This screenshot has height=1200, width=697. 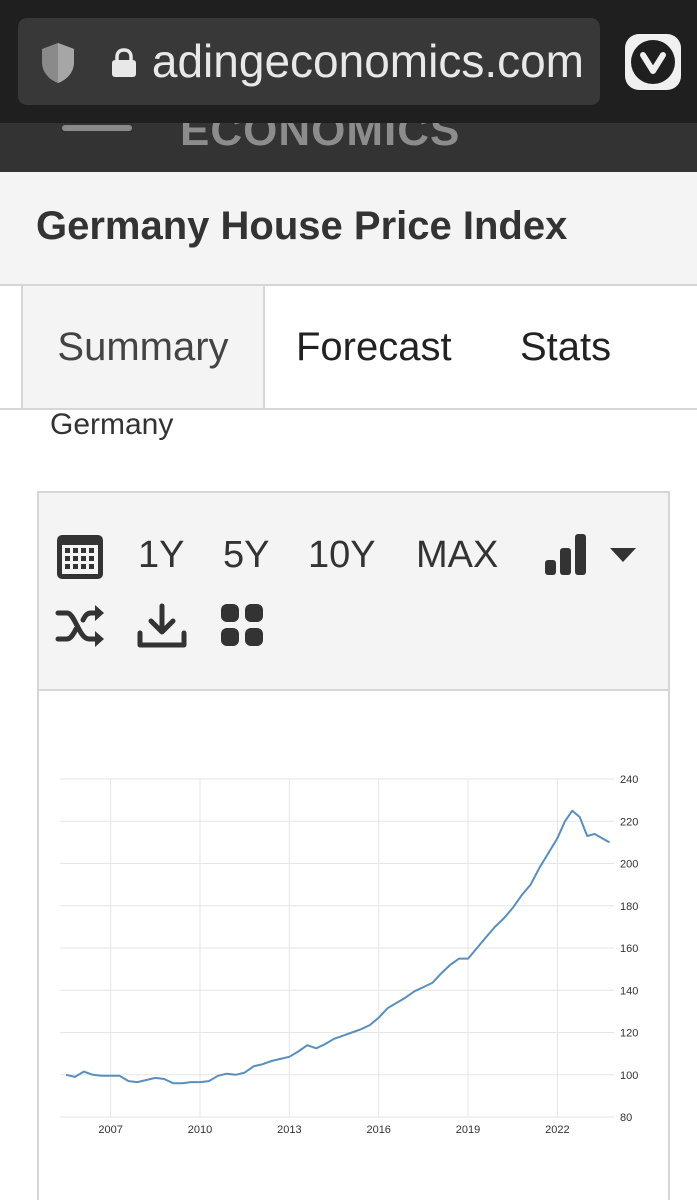 I want to click on y-tick-label: 80, so click(x=626, y=1118).